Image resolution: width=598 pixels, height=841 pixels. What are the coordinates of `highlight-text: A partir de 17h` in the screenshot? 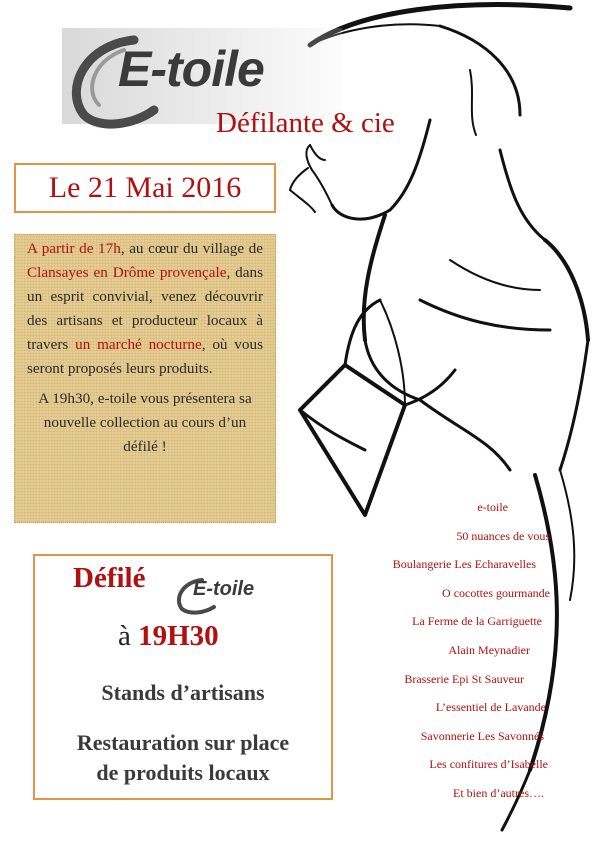 It's located at (74, 248).